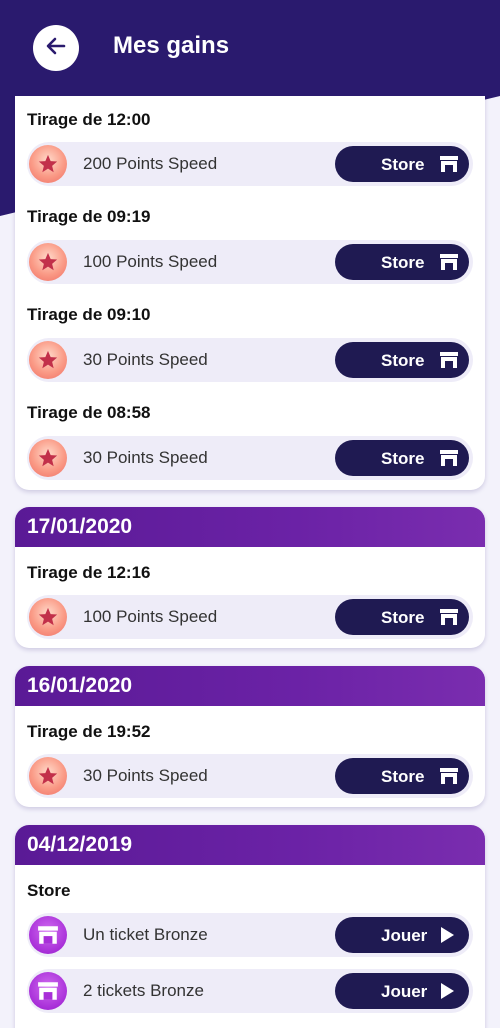 Image resolution: width=500 pixels, height=1028 pixels. Describe the element at coordinates (250, 686) in the screenshot. I see `card-date: 16/01/2020` at that location.